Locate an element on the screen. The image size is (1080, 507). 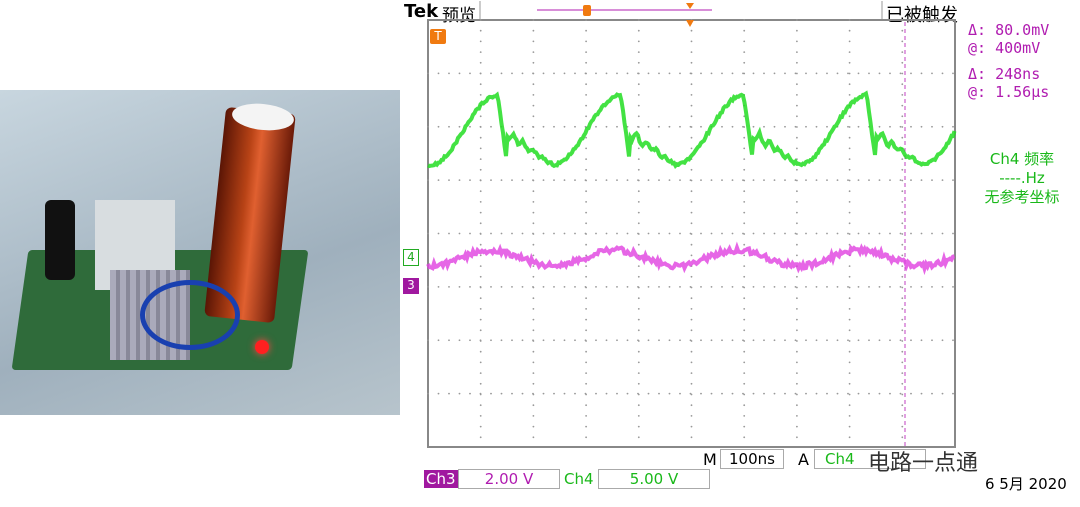
ch3-scale: 2.00 V is located at coordinates (509, 479).